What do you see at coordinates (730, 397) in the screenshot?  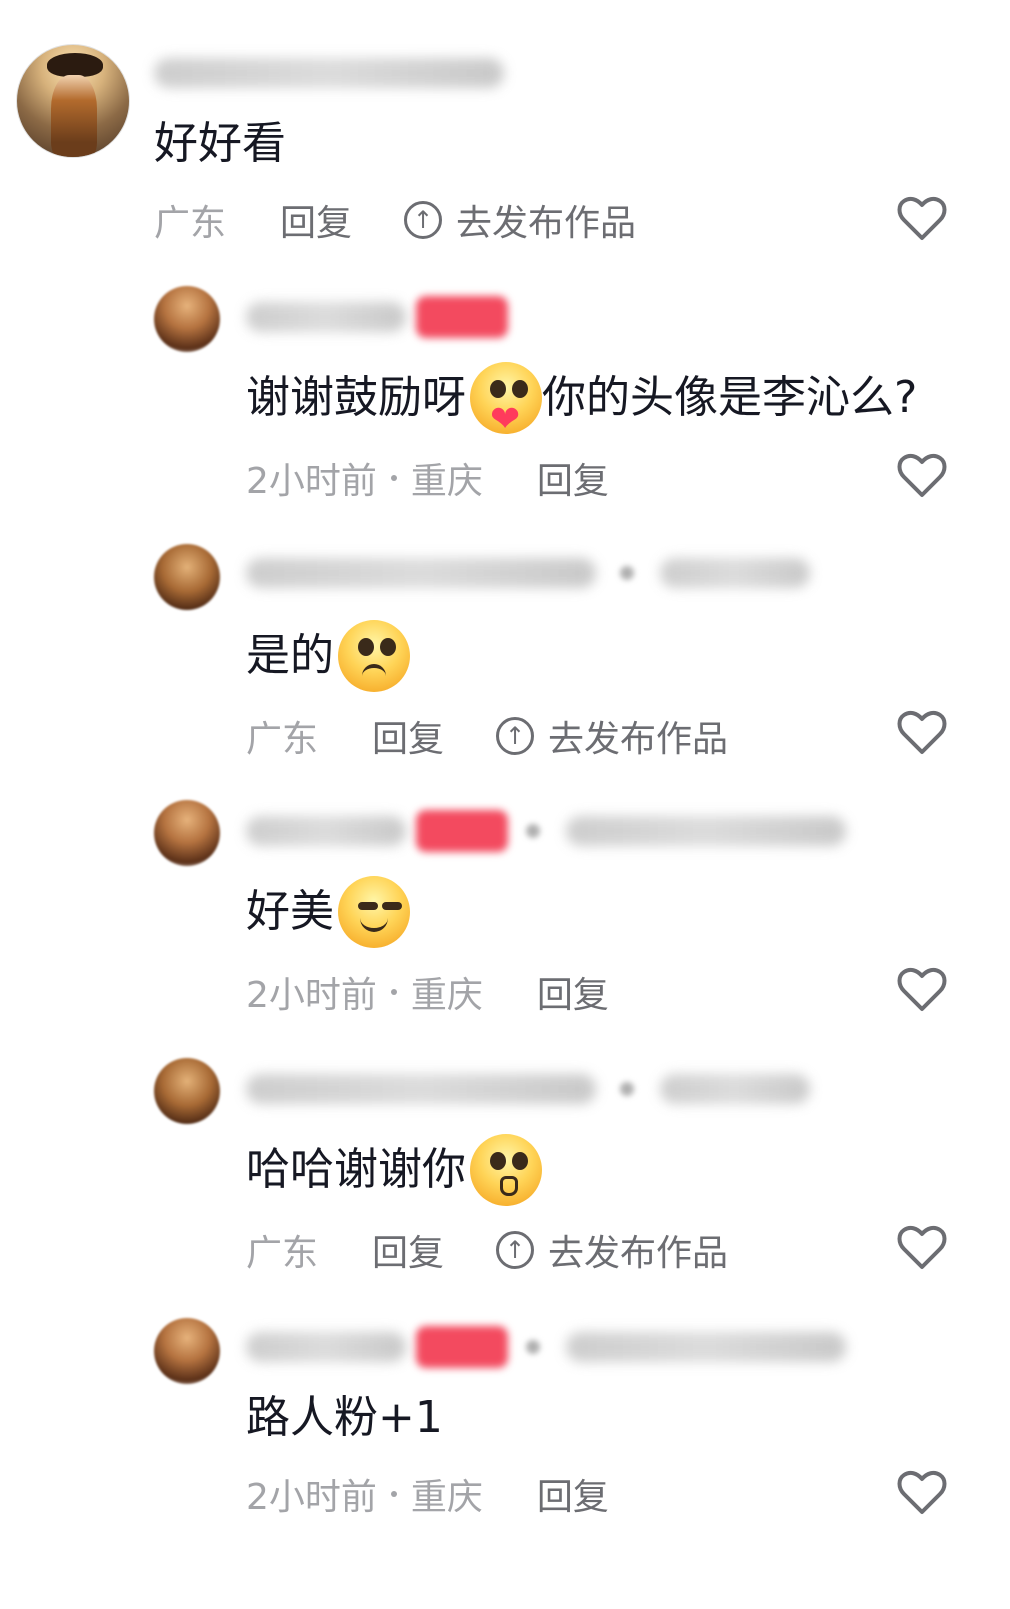 I see `comment-text-continued: 你的头像是李沁么?` at bounding box center [730, 397].